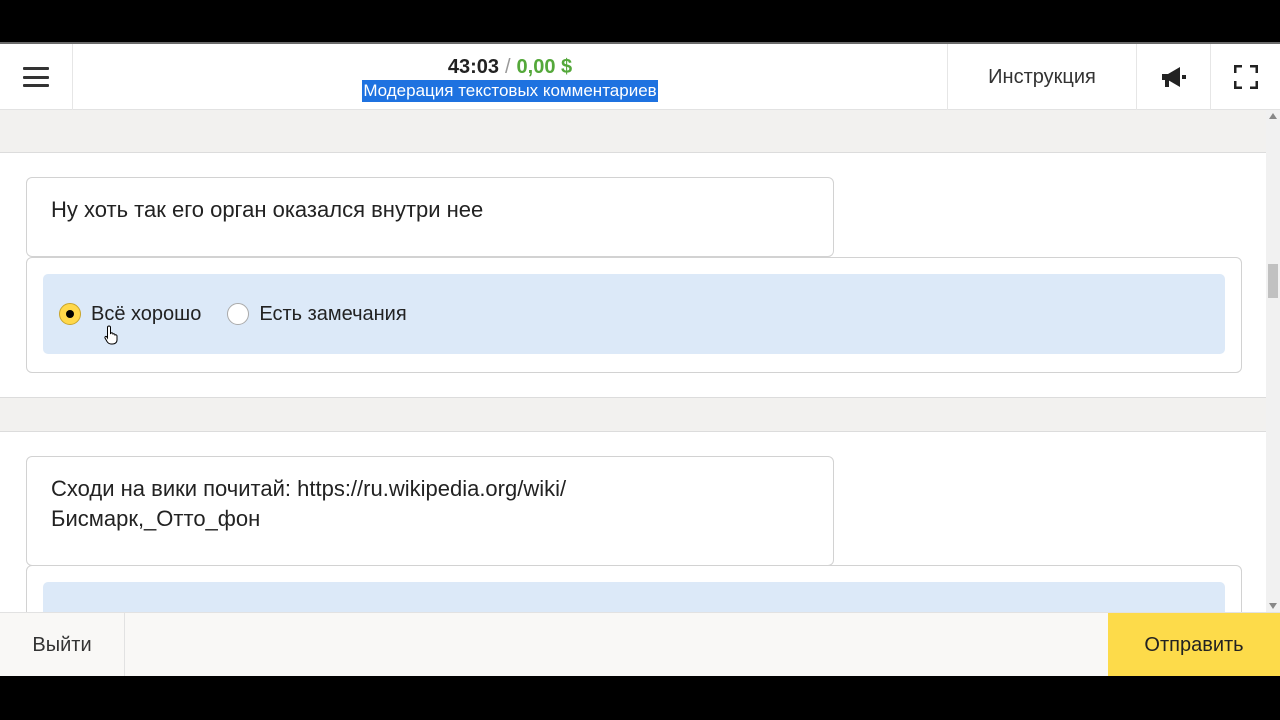  I want to click on scroll-down-arrow-icon, so click(1273, 606).